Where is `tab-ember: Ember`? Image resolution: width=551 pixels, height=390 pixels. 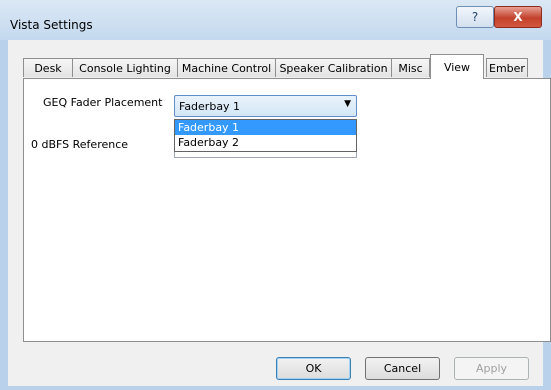 tab-ember: Ember is located at coordinates (507, 67).